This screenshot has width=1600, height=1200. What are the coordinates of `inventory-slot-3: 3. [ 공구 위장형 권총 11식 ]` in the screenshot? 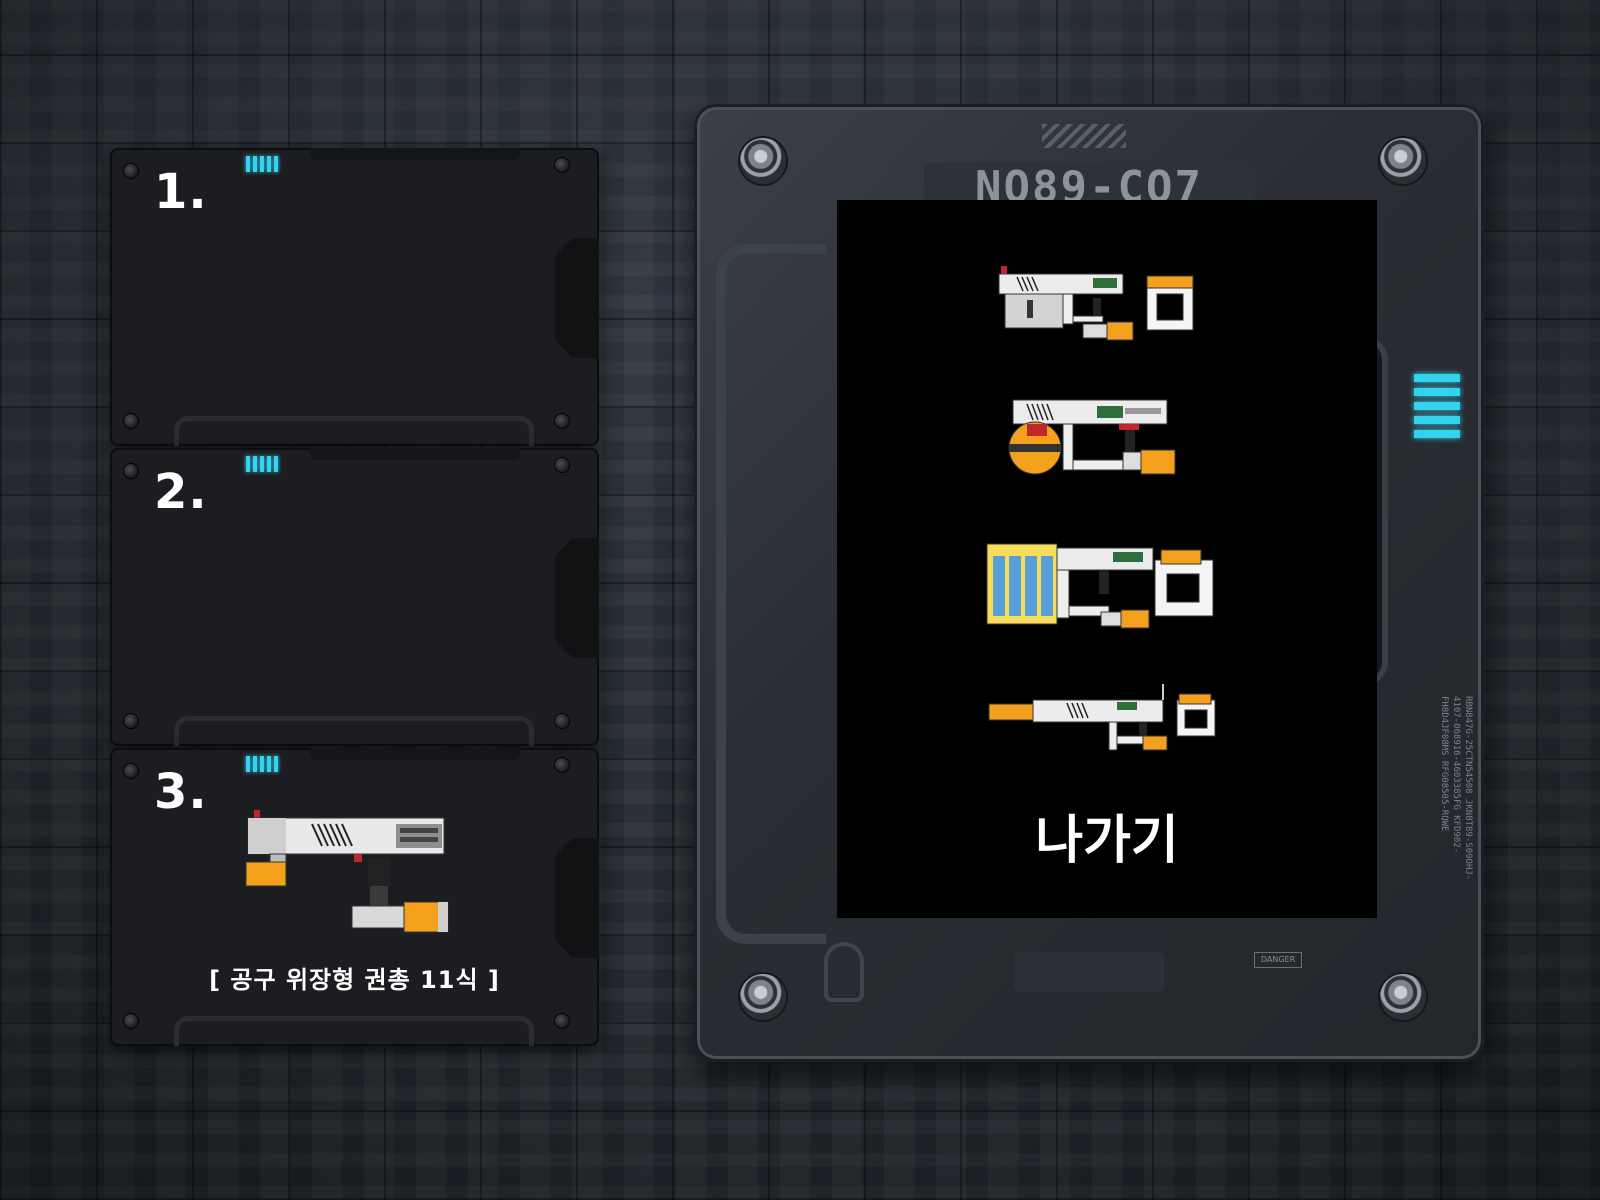 It's located at (354, 897).